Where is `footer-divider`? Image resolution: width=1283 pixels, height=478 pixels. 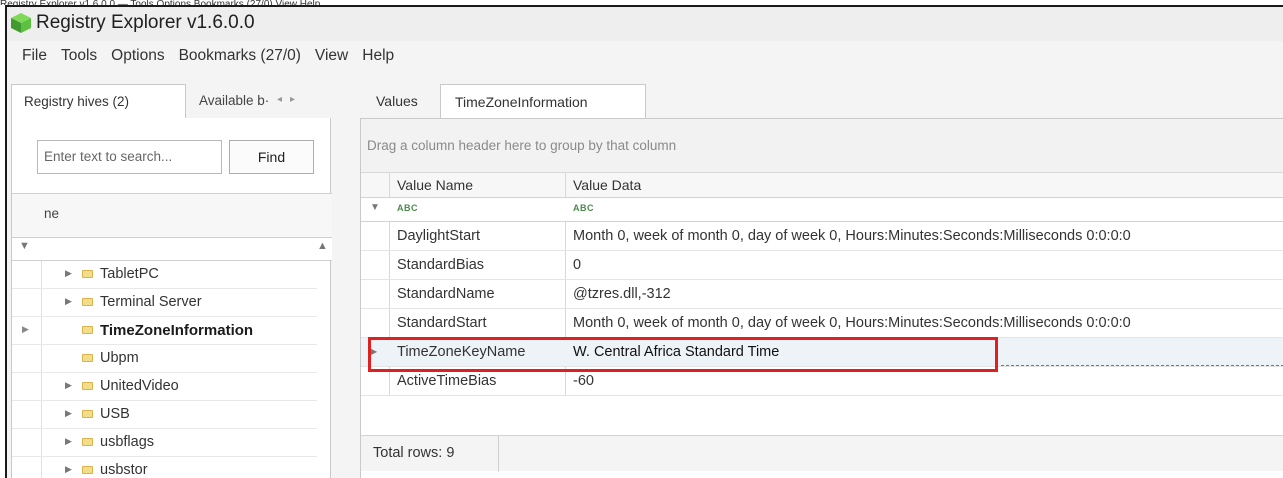 footer-divider is located at coordinates (498, 454).